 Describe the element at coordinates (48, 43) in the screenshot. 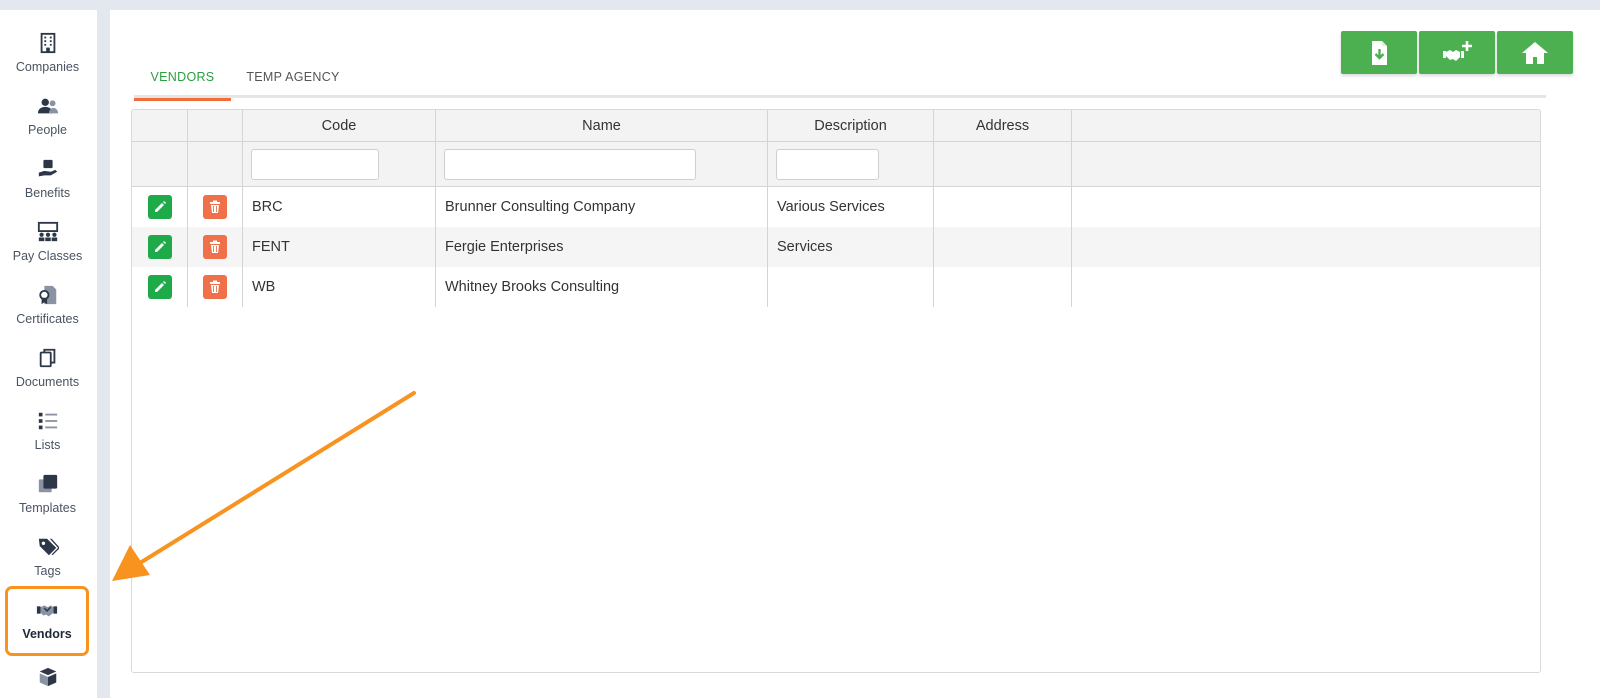

I see `building-icon` at that location.